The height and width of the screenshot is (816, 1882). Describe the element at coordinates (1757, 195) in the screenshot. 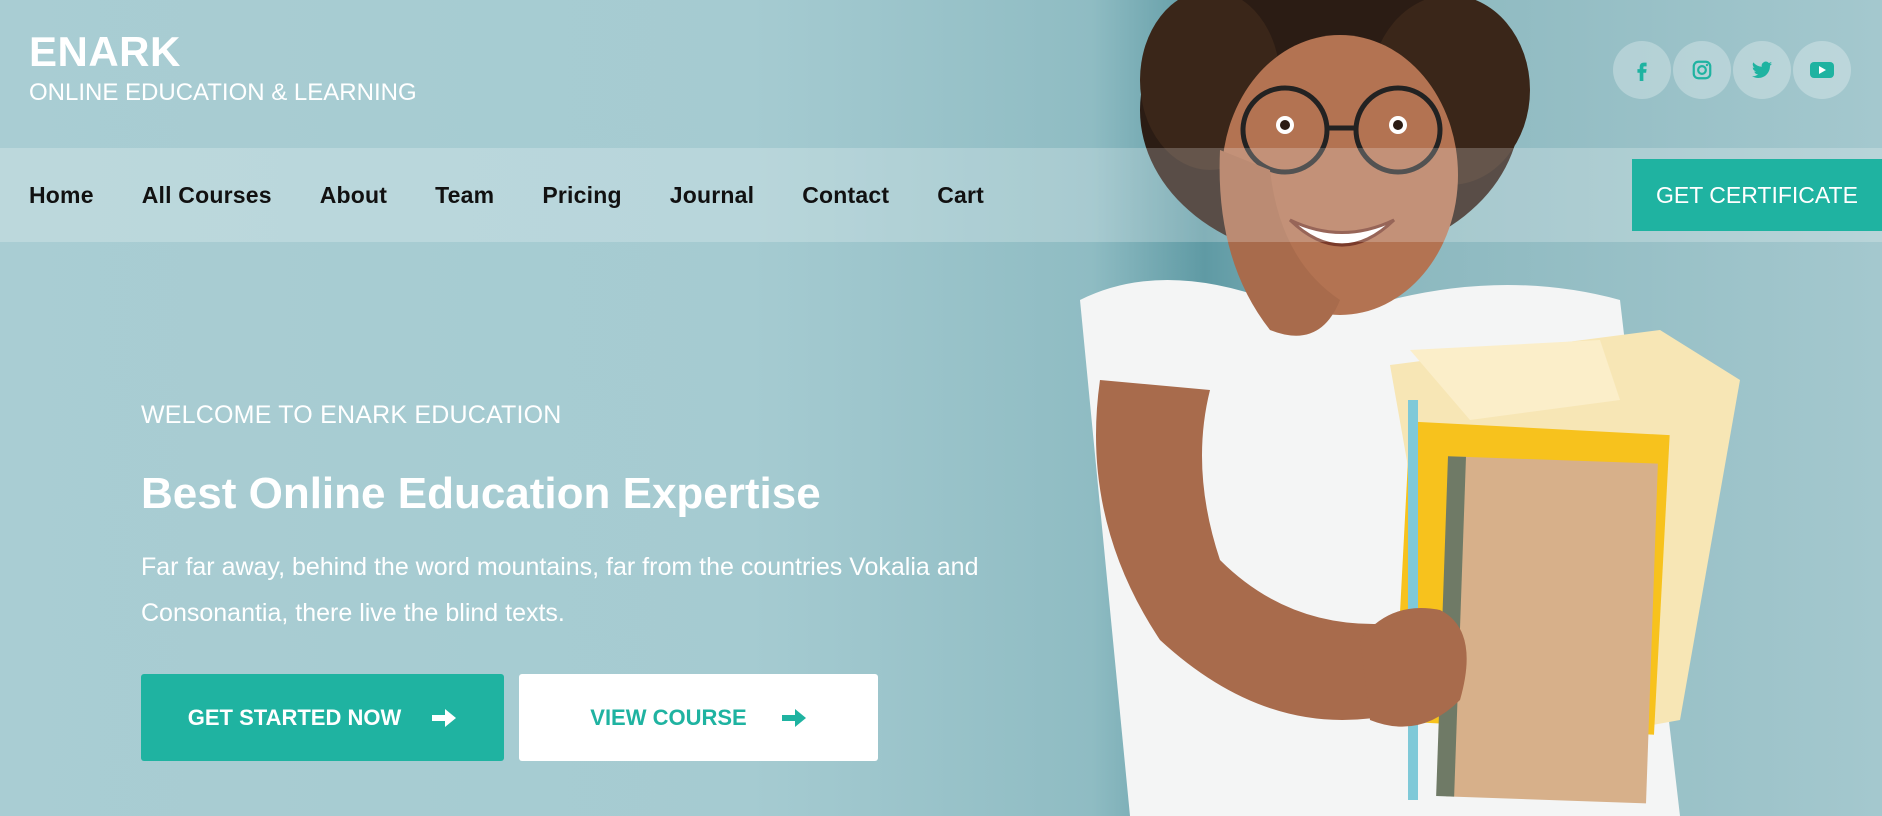

I see `get-certificate-button: GET CERTIFICATE` at that location.